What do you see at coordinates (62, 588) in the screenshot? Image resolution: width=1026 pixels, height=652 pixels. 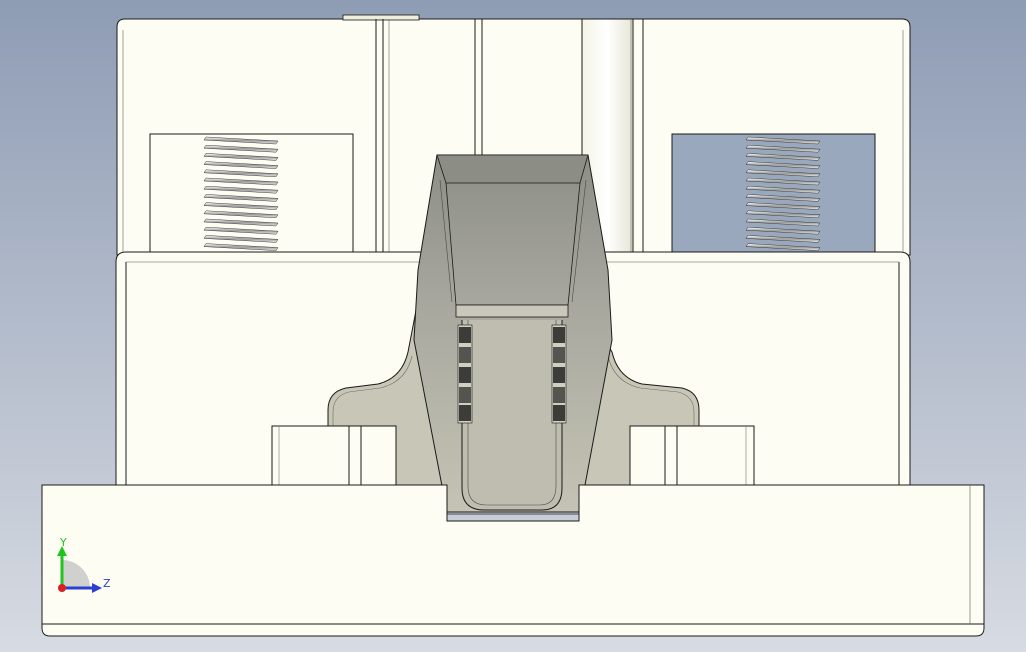 I see `x-axis-point` at bounding box center [62, 588].